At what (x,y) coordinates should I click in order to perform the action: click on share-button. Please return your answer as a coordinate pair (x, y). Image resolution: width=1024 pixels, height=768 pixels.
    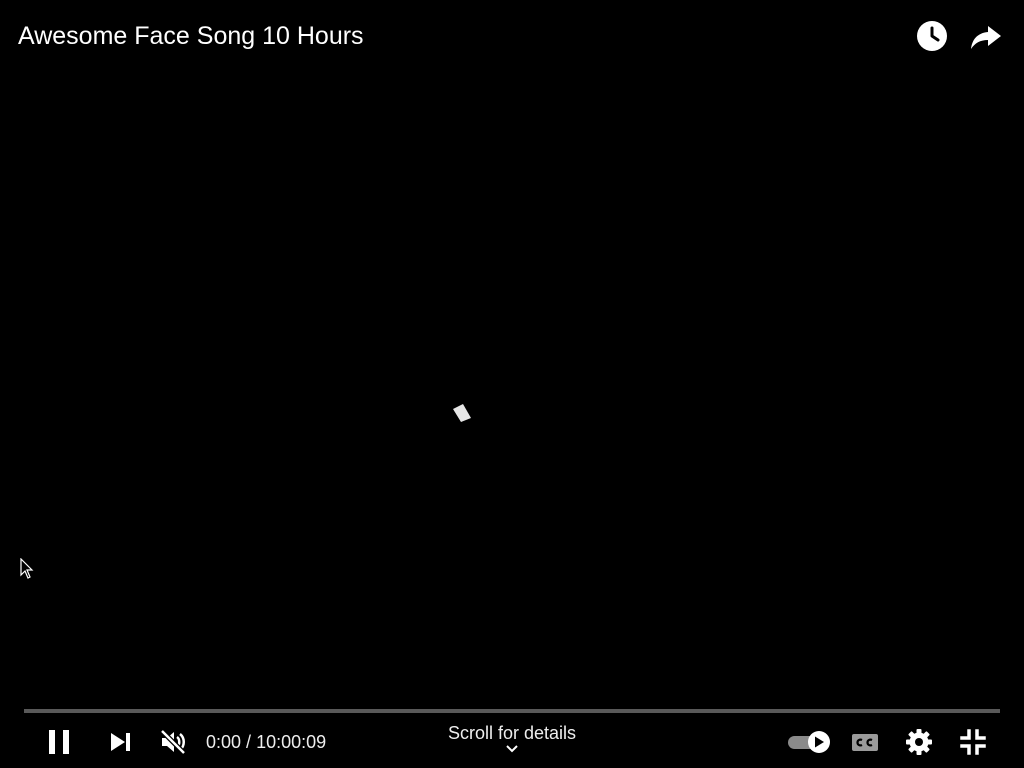
    Looking at the image, I should click on (986, 36).